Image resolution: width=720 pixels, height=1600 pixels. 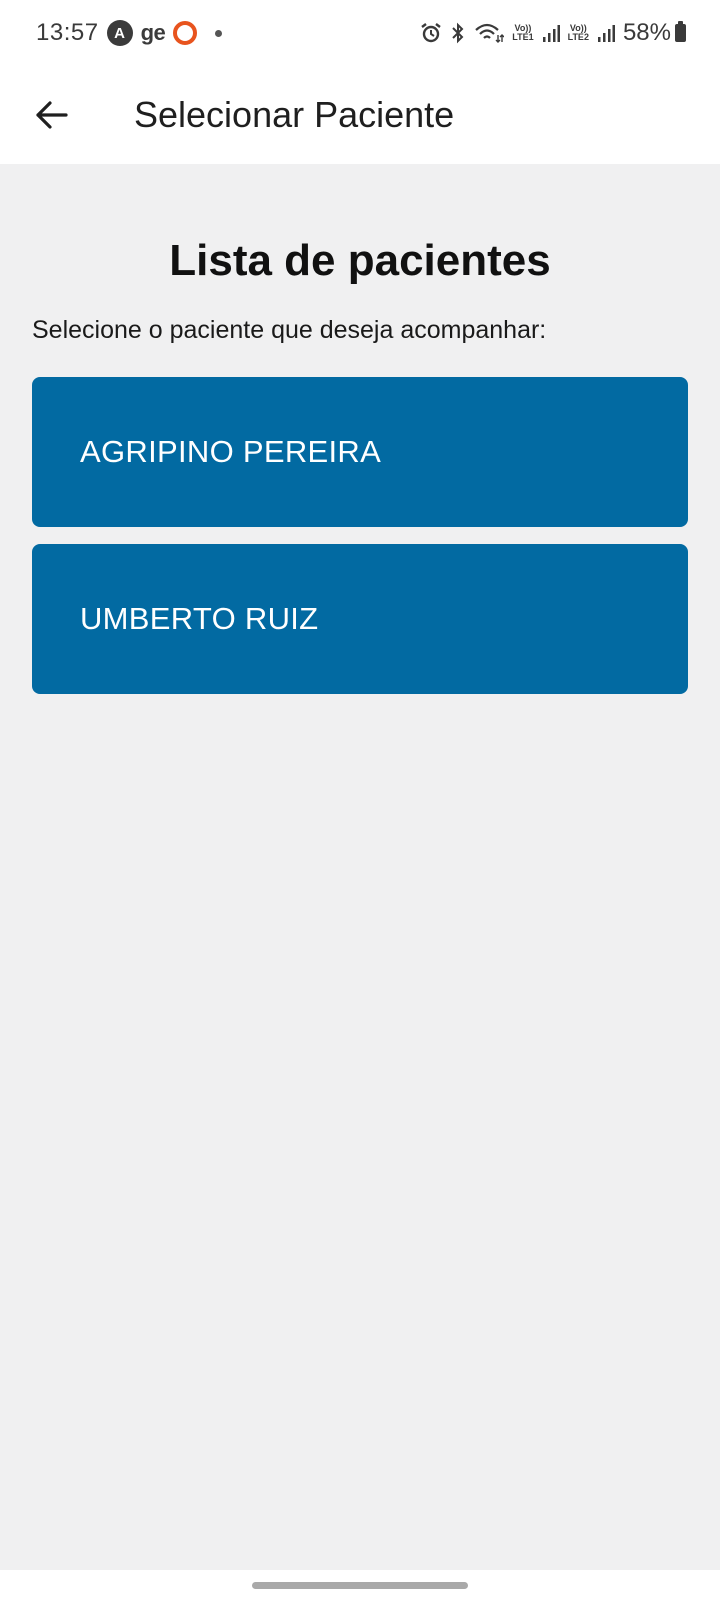 I want to click on lte2-indicator: Vo)) LTE2, so click(x=578, y=33).